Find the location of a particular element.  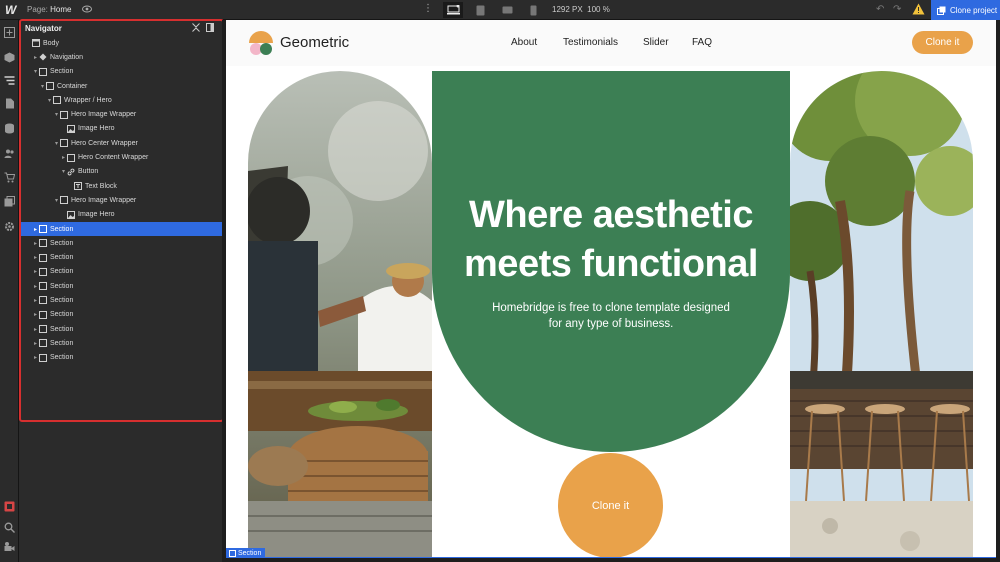

video-tutorial-icon is located at coordinates (9, 546).